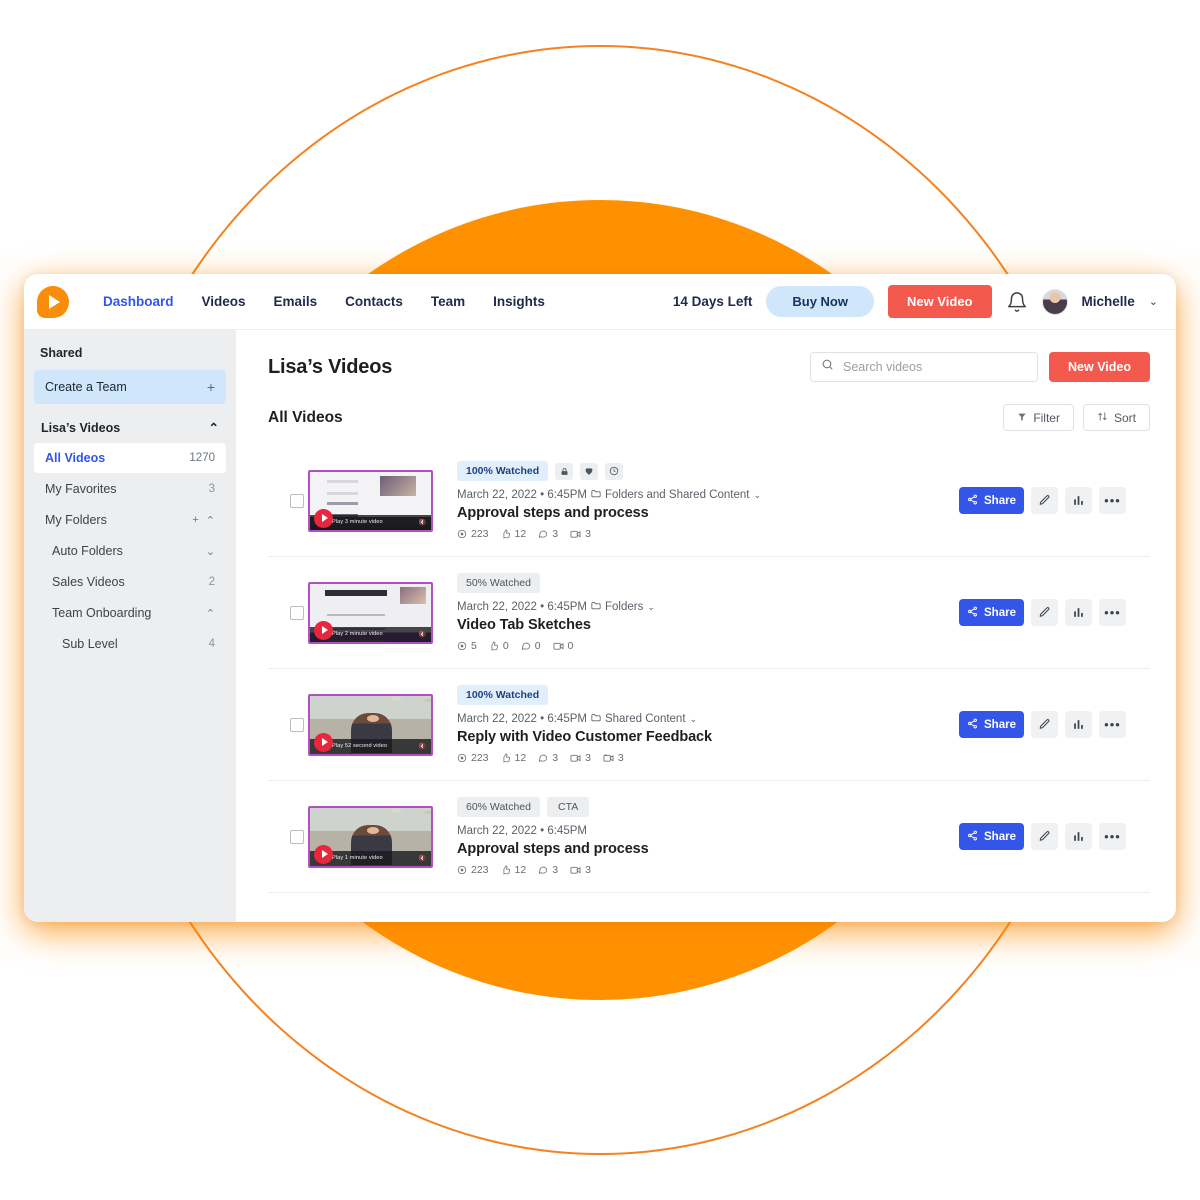  What do you see at coordinates (130, 582) in the screenshot?
I see `sidebar-item-sales-videos: Sales Videos 2` at bounding box center [130, 582].